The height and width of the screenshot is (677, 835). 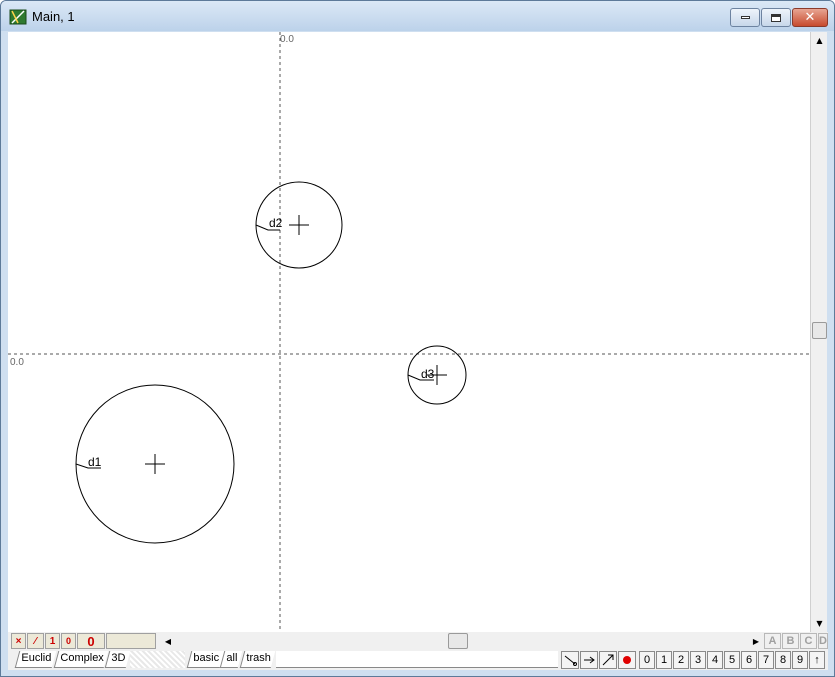 I want to click on close-button: ✕, so click(x=810, y=17).